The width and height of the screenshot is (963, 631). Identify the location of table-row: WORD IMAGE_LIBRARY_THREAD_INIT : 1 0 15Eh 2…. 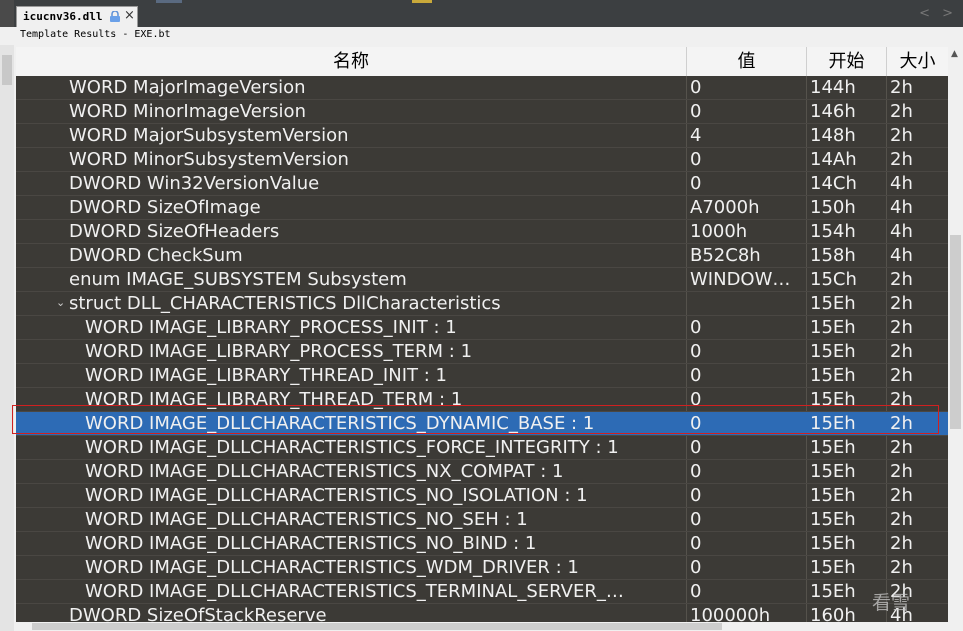
(482, 376).